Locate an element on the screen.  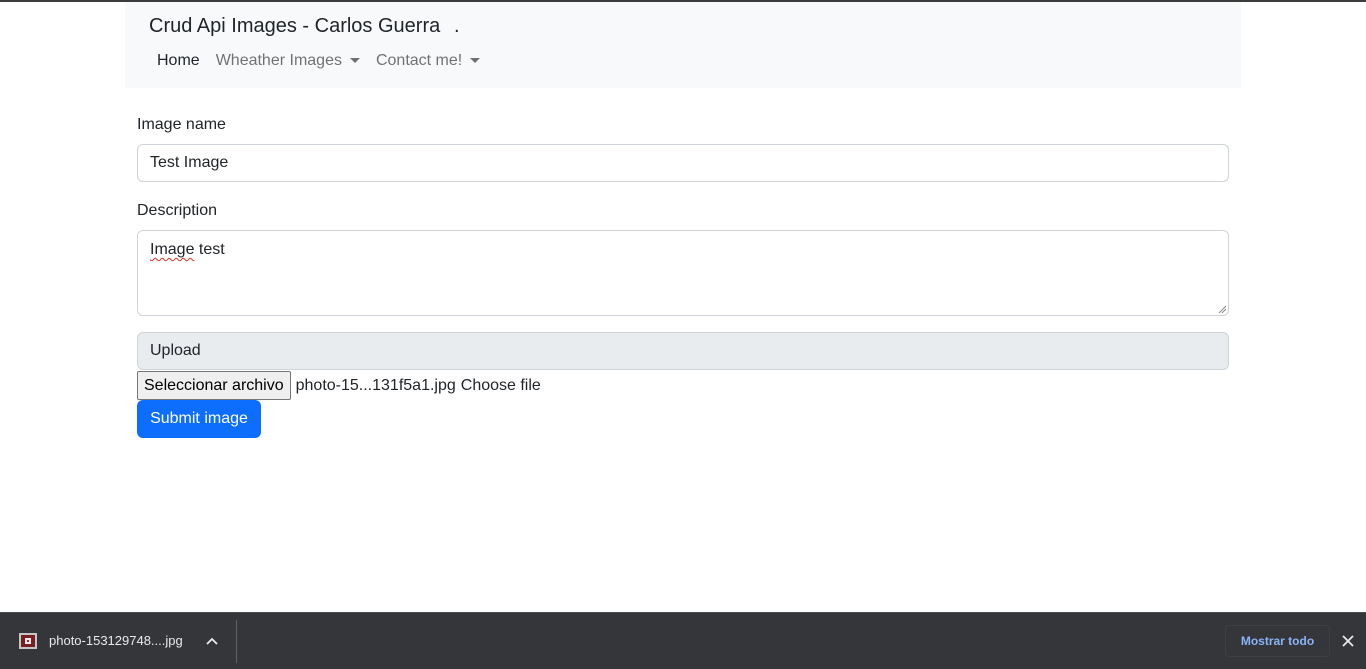
description-text: test is located at coordinates (209, 249).